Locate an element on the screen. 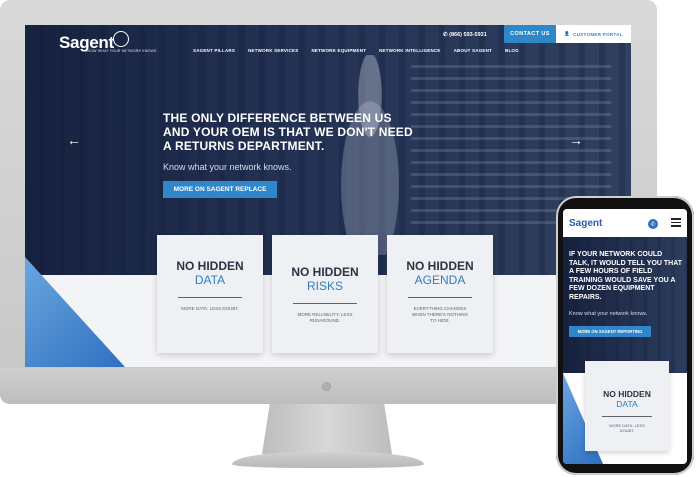  user-icon: 👤 is located at coordinates (567, 33).